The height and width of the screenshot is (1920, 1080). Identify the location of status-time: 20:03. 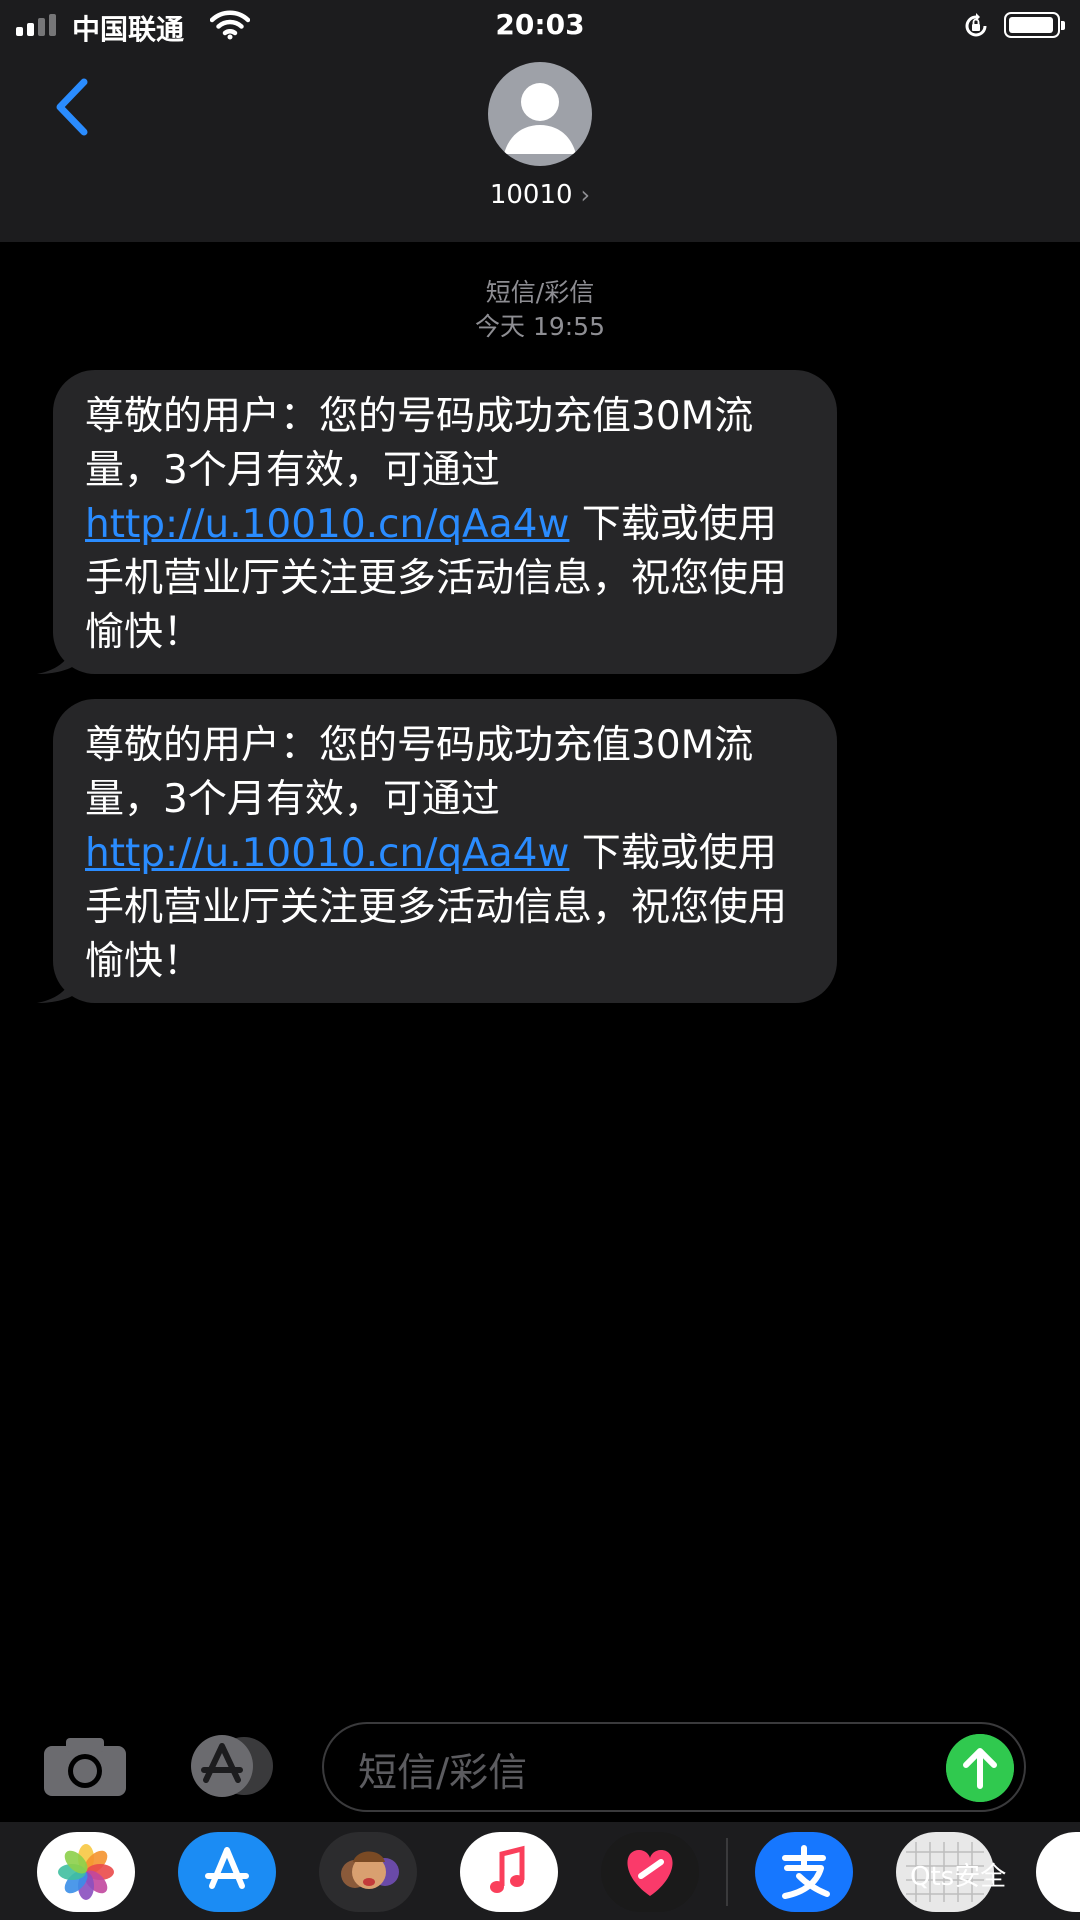
(540, 24).